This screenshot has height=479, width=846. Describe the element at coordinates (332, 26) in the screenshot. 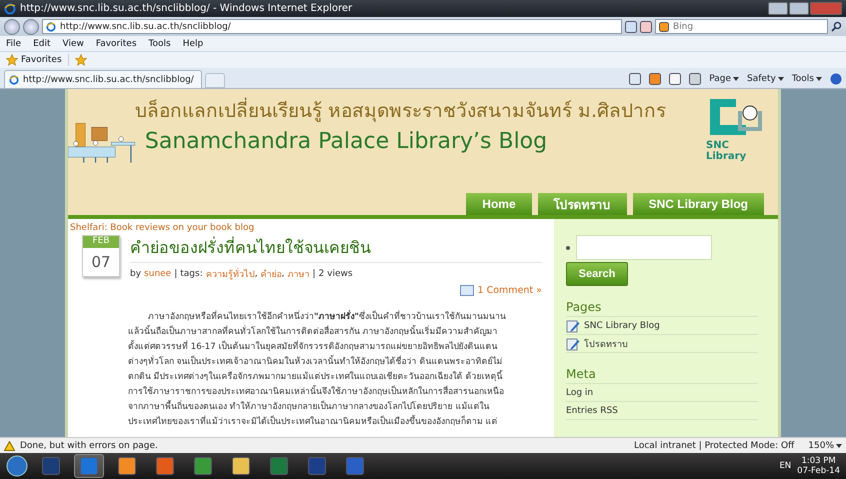

I see `address-field: http://www.snc.lib.su.ac.th/snclibblog/` at that location.